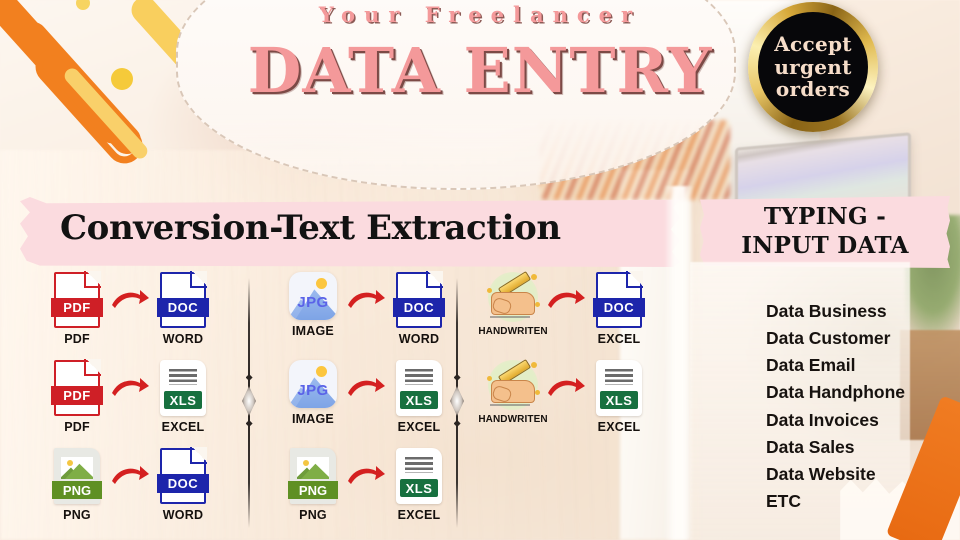  What do you see at coordinates (813, 89) in the screenshot?
I see `badge-line-3: orders` at bounding box center [813, 89].